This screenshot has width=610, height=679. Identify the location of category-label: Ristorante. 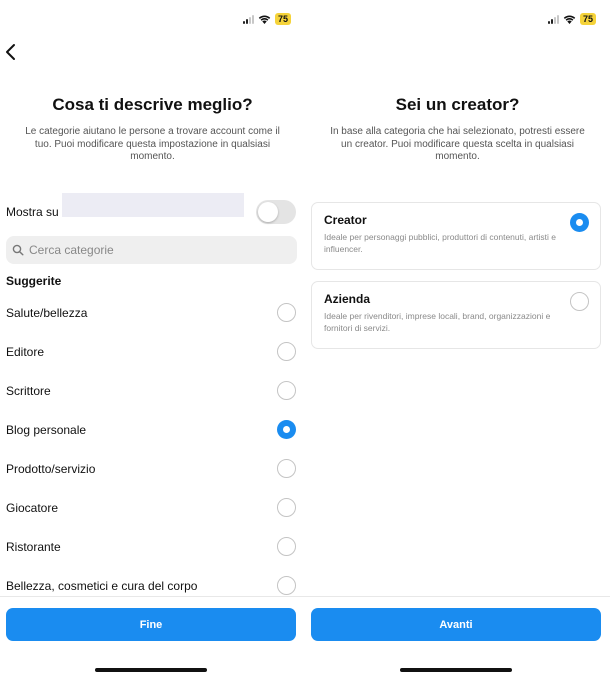
(33, 546).